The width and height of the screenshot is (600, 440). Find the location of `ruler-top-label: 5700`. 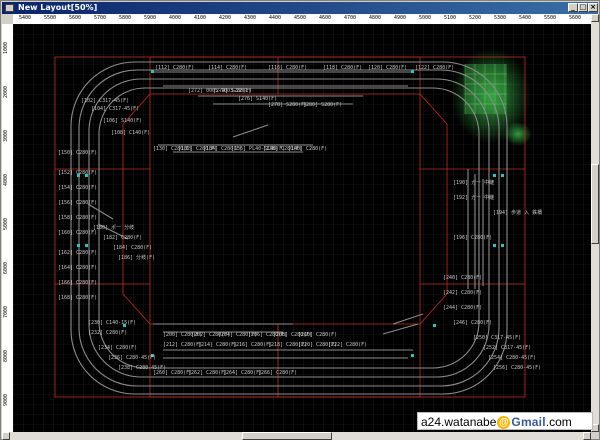

ruler-top-label: 5700 is located at coordinates (100, 18).